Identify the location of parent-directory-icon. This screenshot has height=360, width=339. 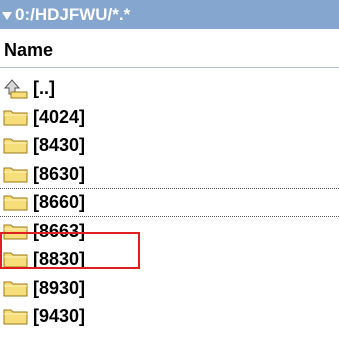
(15, 89).